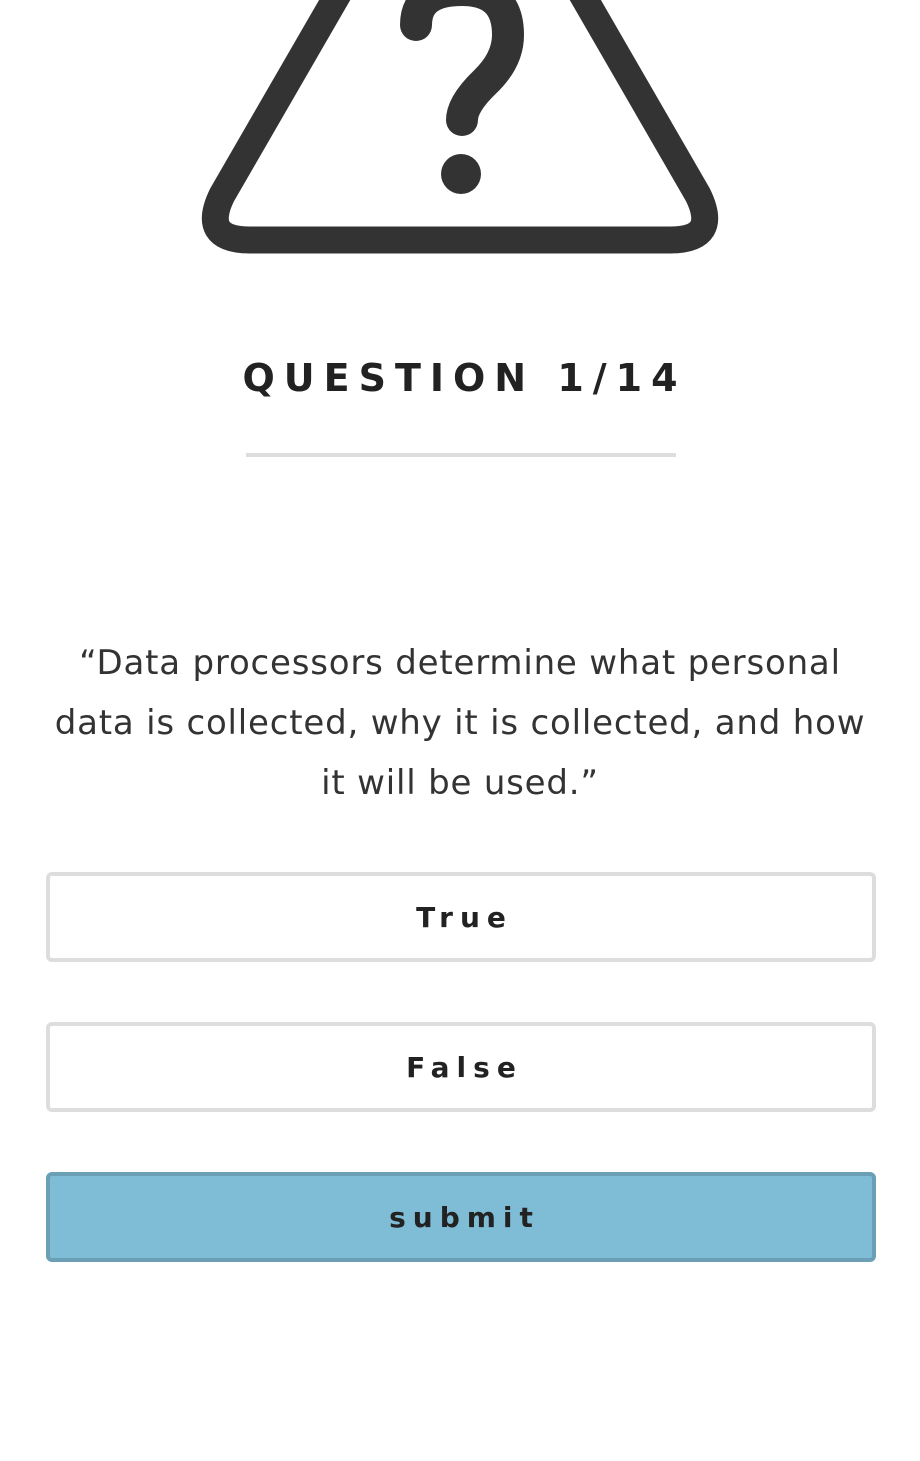 This screenshot has height=1461, width=920. I want to click on question-counter: QUESTION 1/14, so click(464, 378).